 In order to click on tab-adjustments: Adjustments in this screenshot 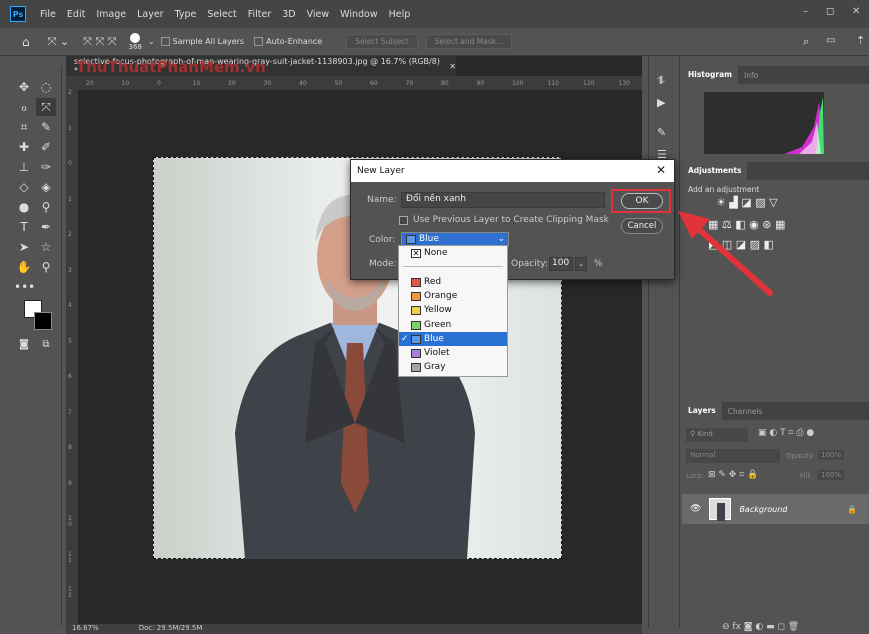, I will do `click(715, 171)`.